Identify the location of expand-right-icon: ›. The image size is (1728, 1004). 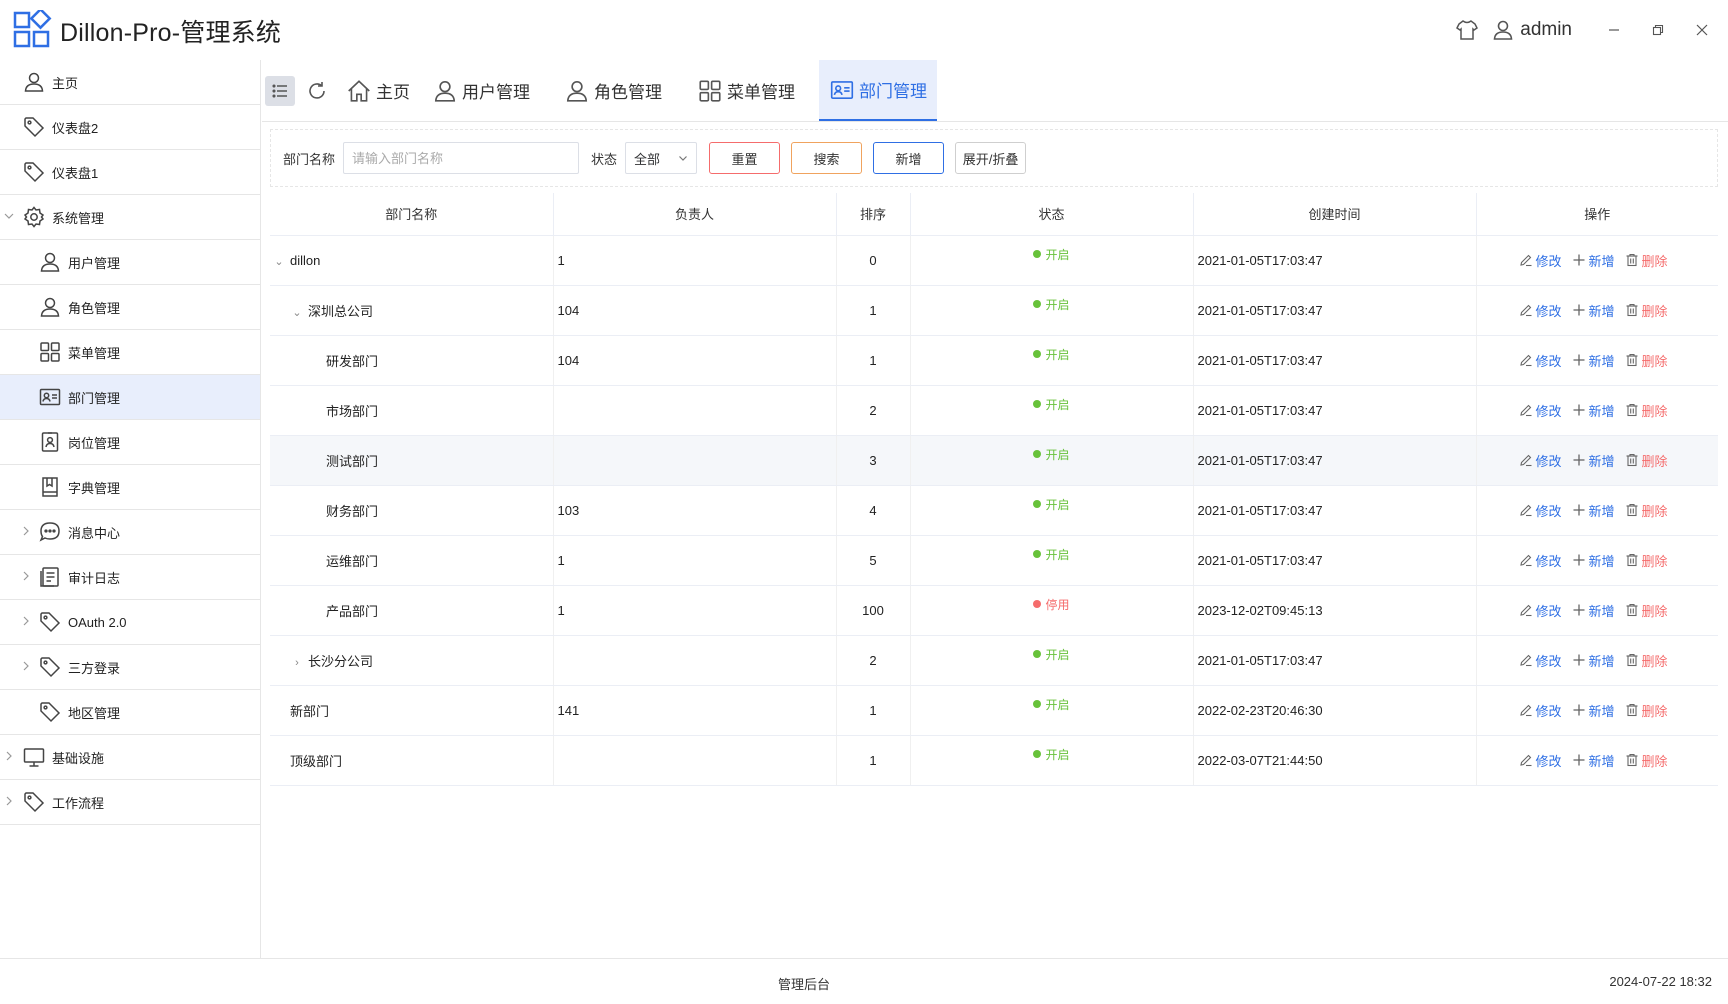
(297, 663).